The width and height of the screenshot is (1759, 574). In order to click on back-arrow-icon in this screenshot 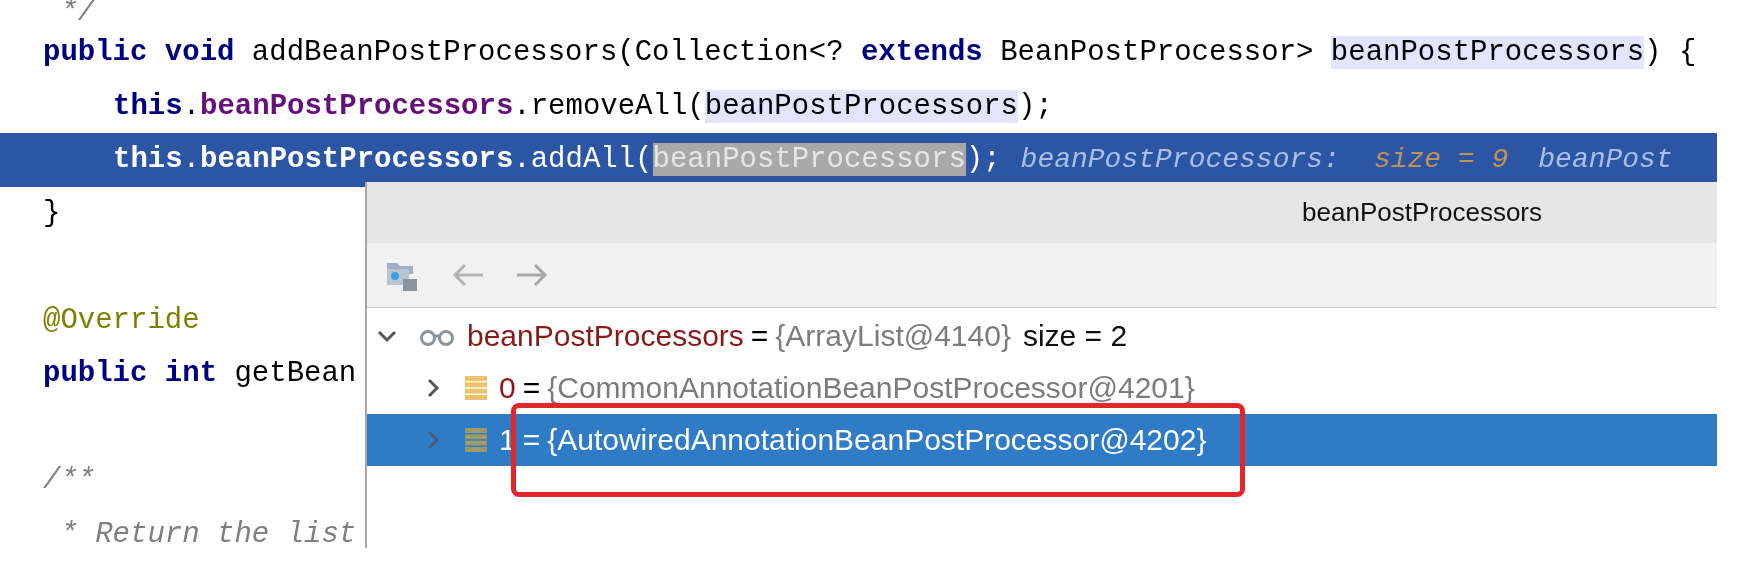, I will do `click(468, 275)`.